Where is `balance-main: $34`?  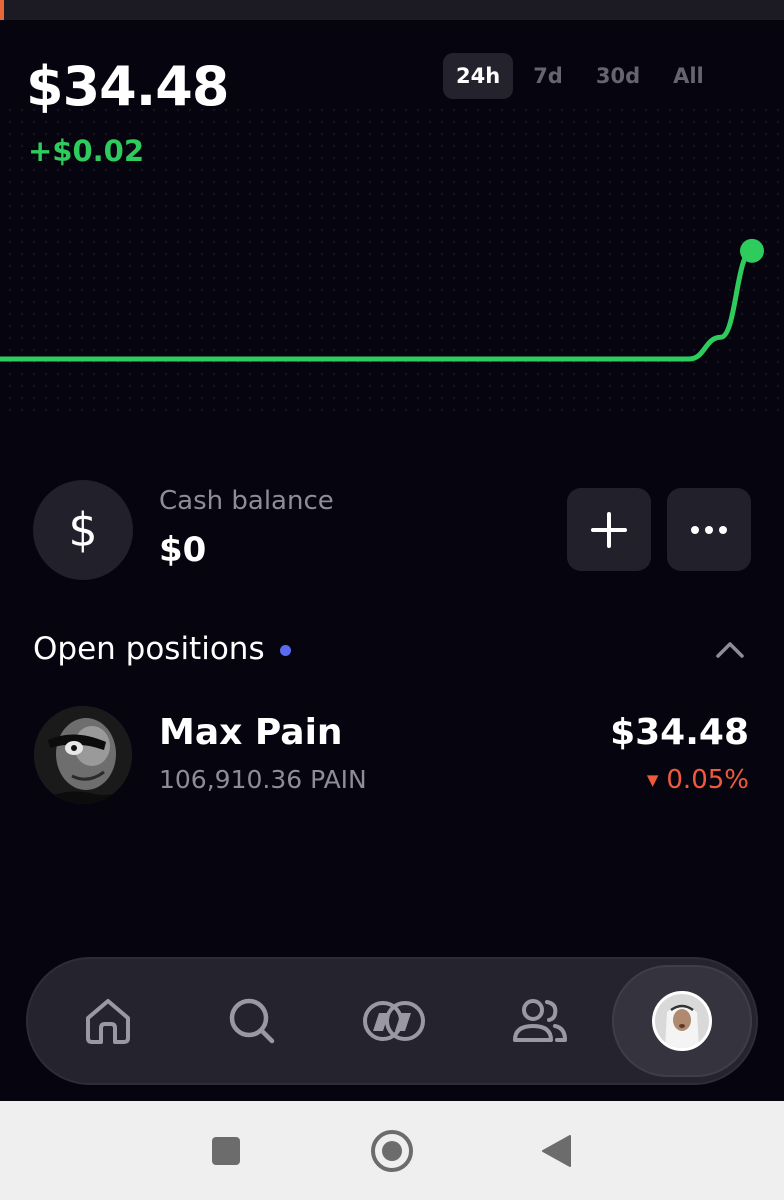 balance-main: $34 is located at coordinates (81, 86).